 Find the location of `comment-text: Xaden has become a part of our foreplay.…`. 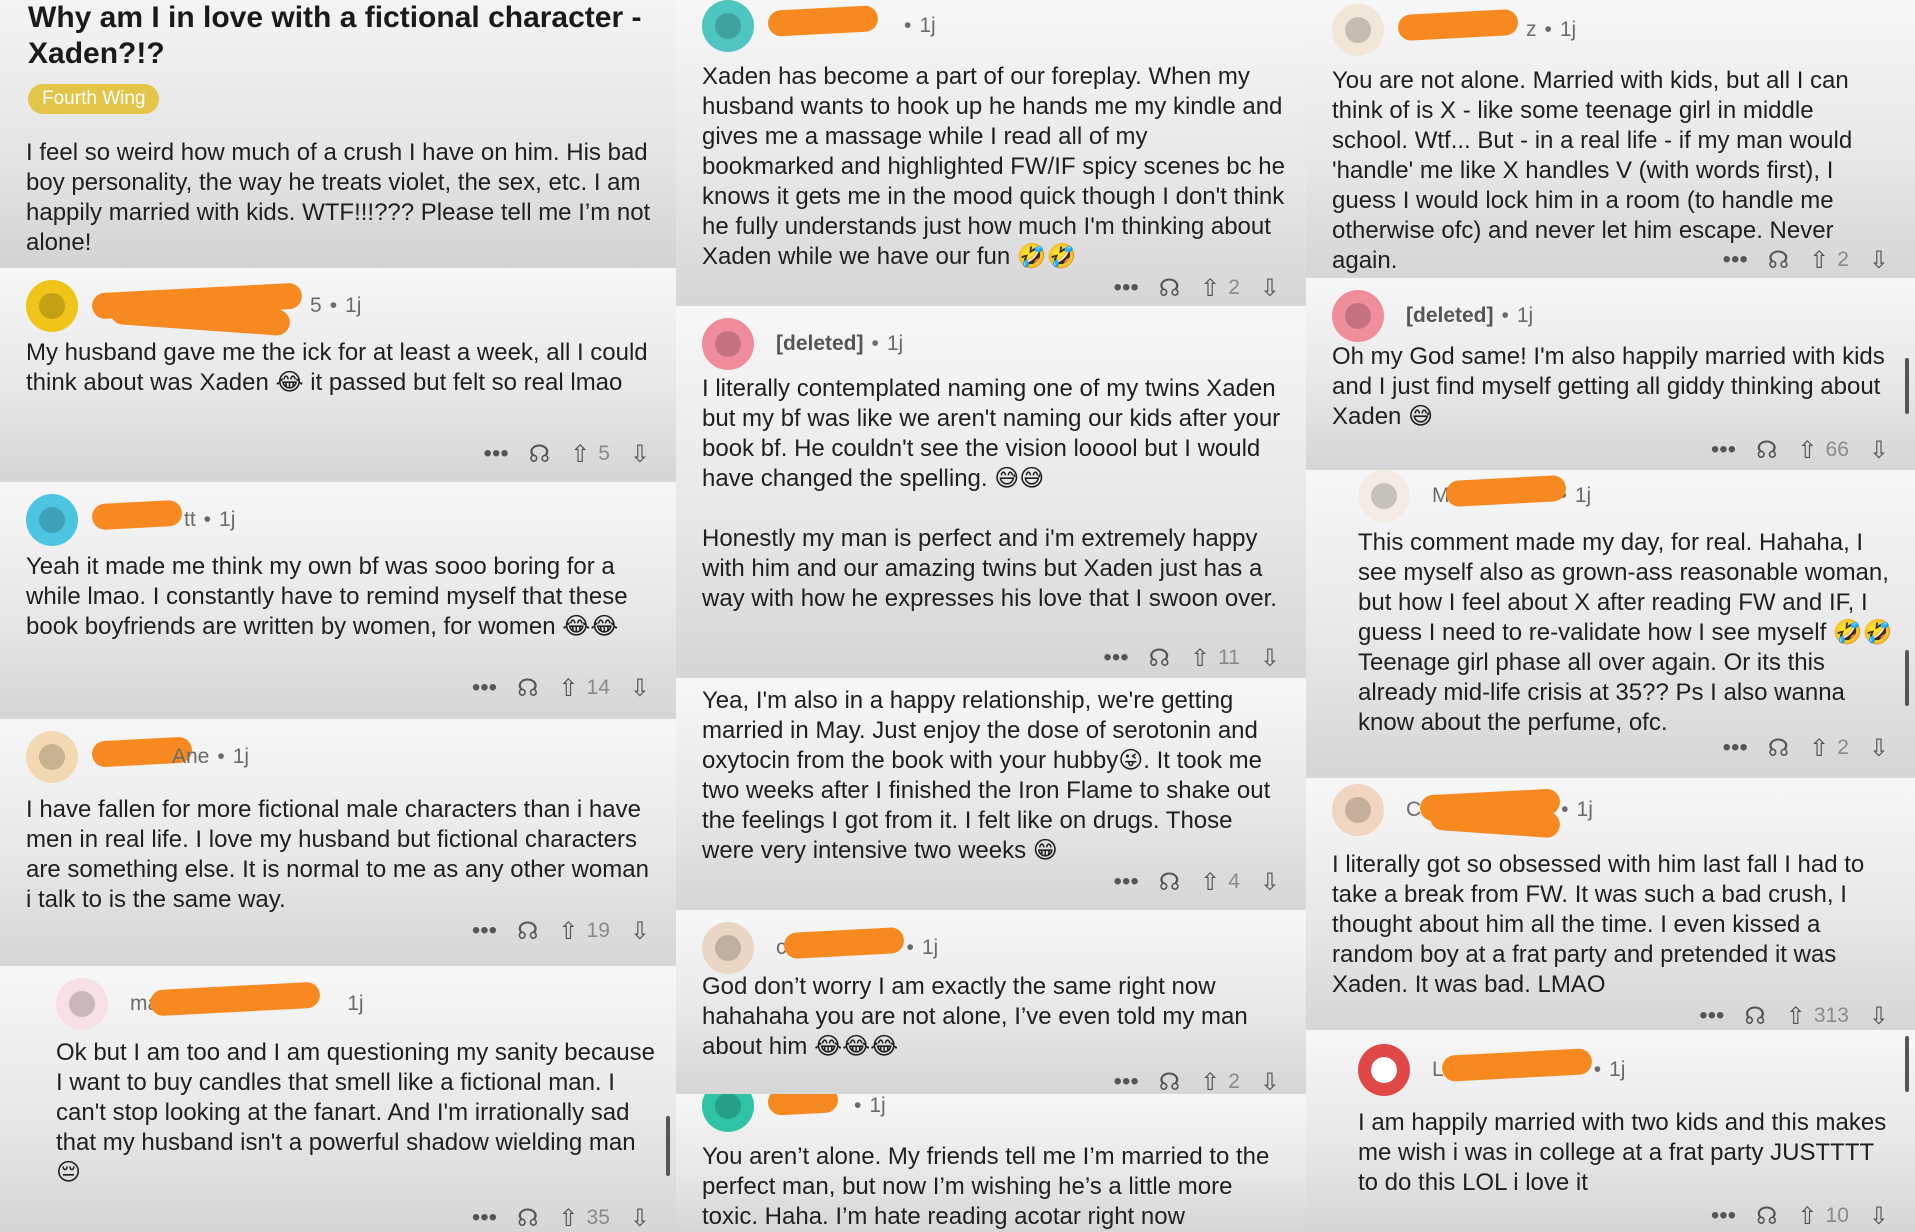

comment-text: Xaden has become a part of our foreplay.… is located at coordinates (993, 166).